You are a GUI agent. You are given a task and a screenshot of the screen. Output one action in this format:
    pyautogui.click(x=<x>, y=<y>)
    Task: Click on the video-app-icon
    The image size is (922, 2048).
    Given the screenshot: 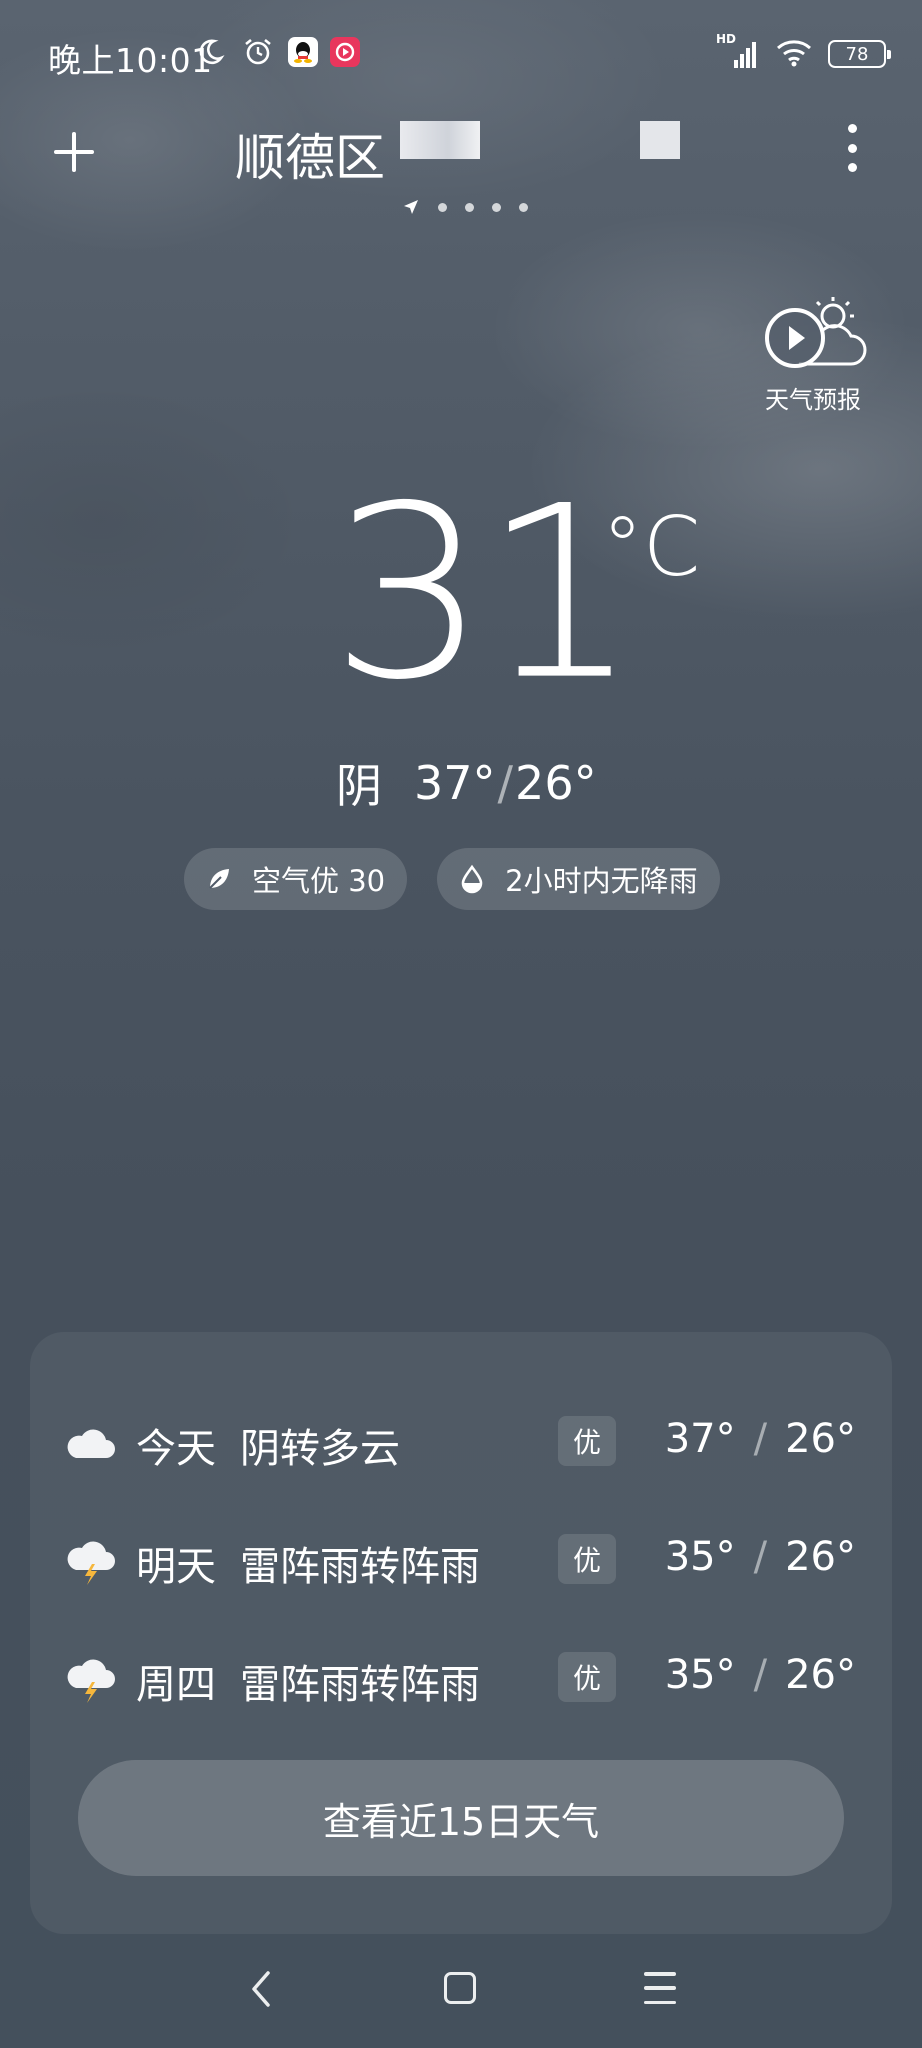 What is the action you would take?
    pyautogui.click(x=345, y=52)
    